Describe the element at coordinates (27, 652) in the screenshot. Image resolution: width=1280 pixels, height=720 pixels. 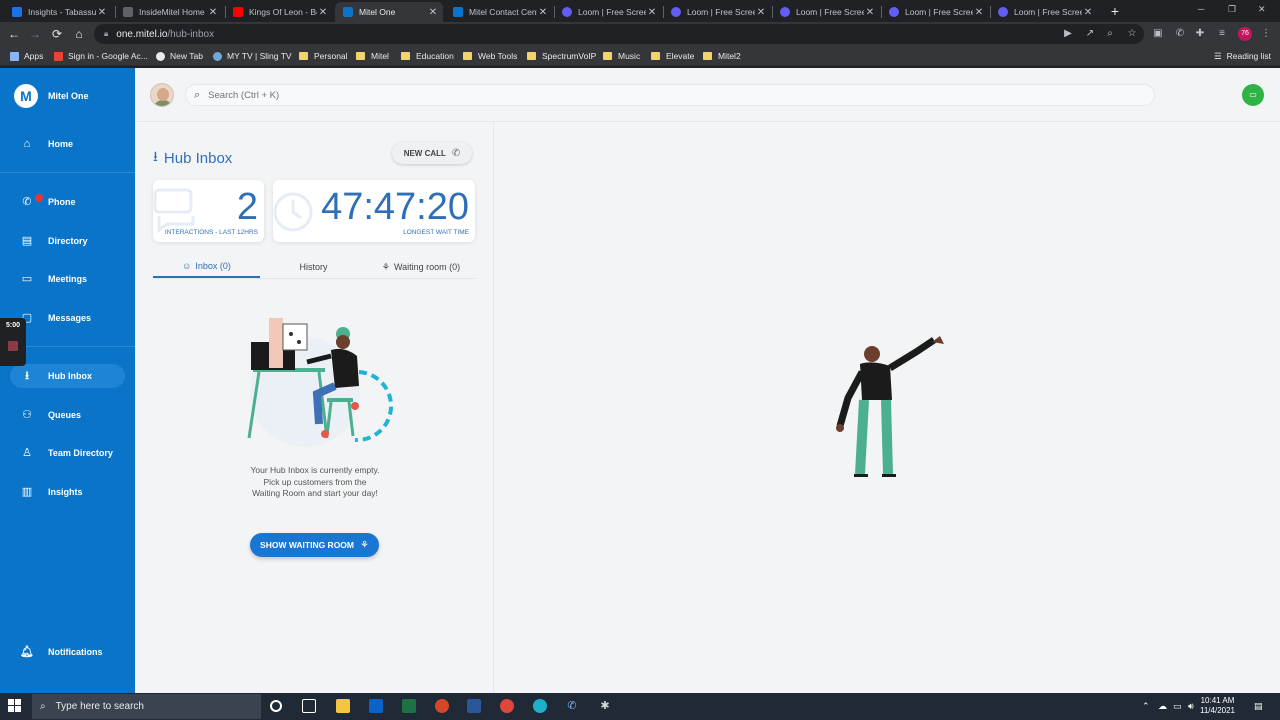
I see `bell-icon: 🔔︎` at that location.